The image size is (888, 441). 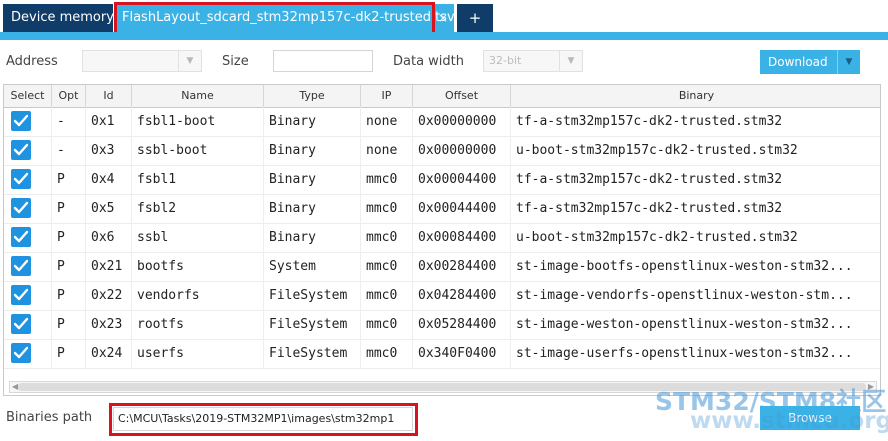 I want to click on tab-underline, so click(x=444, y=36).